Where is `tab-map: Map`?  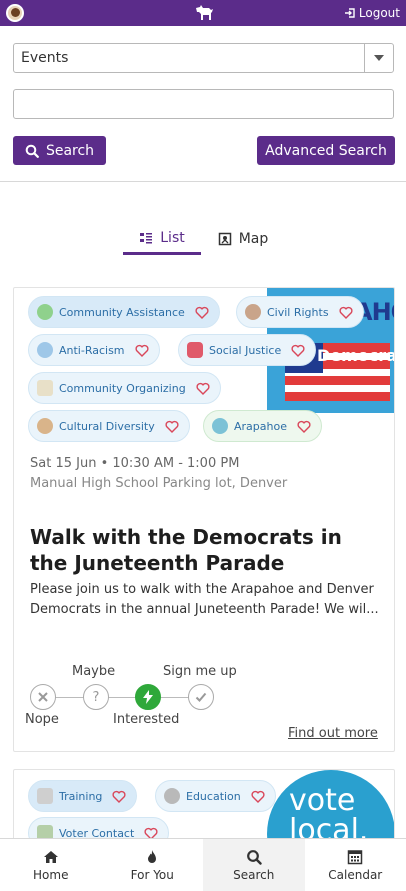
tab-map: Map is located at coordinates (243, 239).